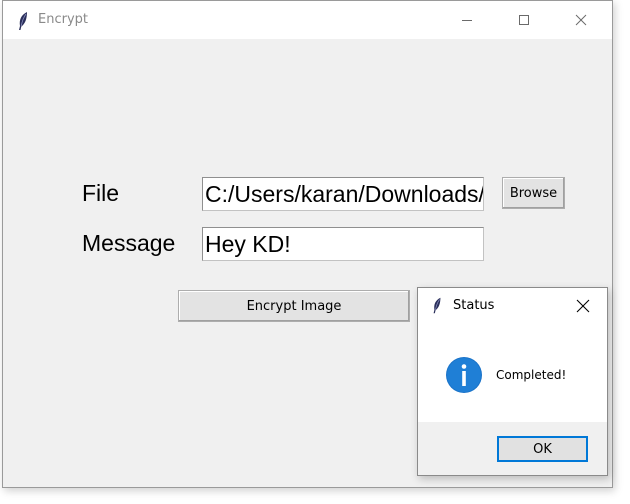 The height and width of the screenshot is (504, 630). What do you see at coordinates (343, 194) in the screenshot?
I see `file-path-input: C:/Users/karan/Downloads/` at bounding box center [343, 194].